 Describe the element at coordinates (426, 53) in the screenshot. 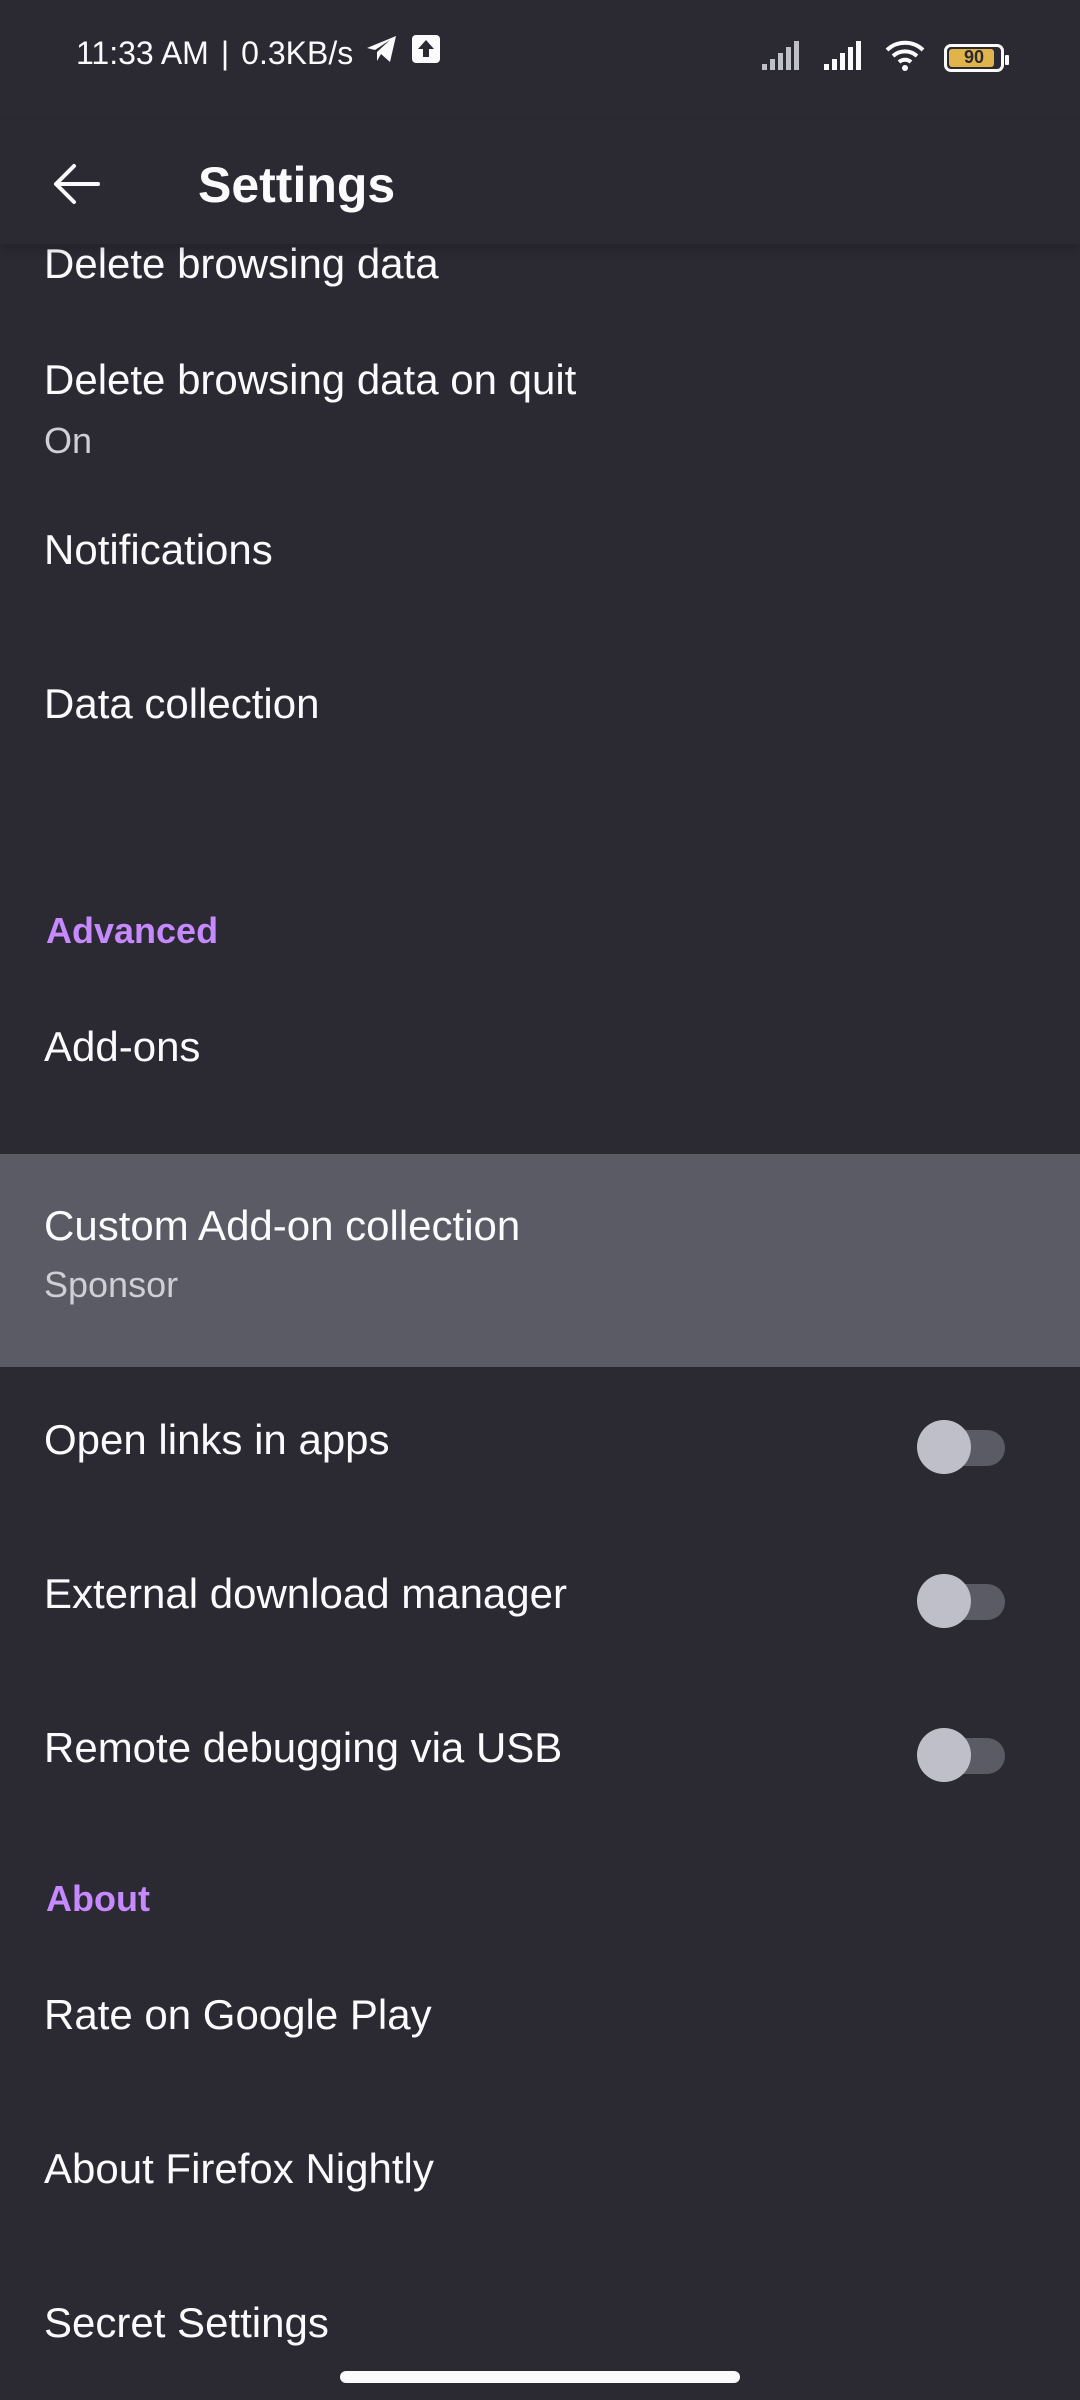

I see `upload-notification-icon` at that location.